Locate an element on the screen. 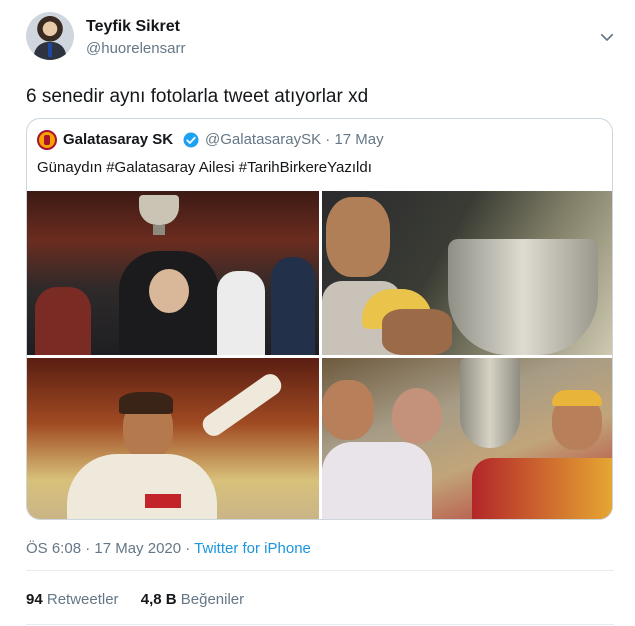  retweets-label: Retweetler is located at coordinates (83, 599).